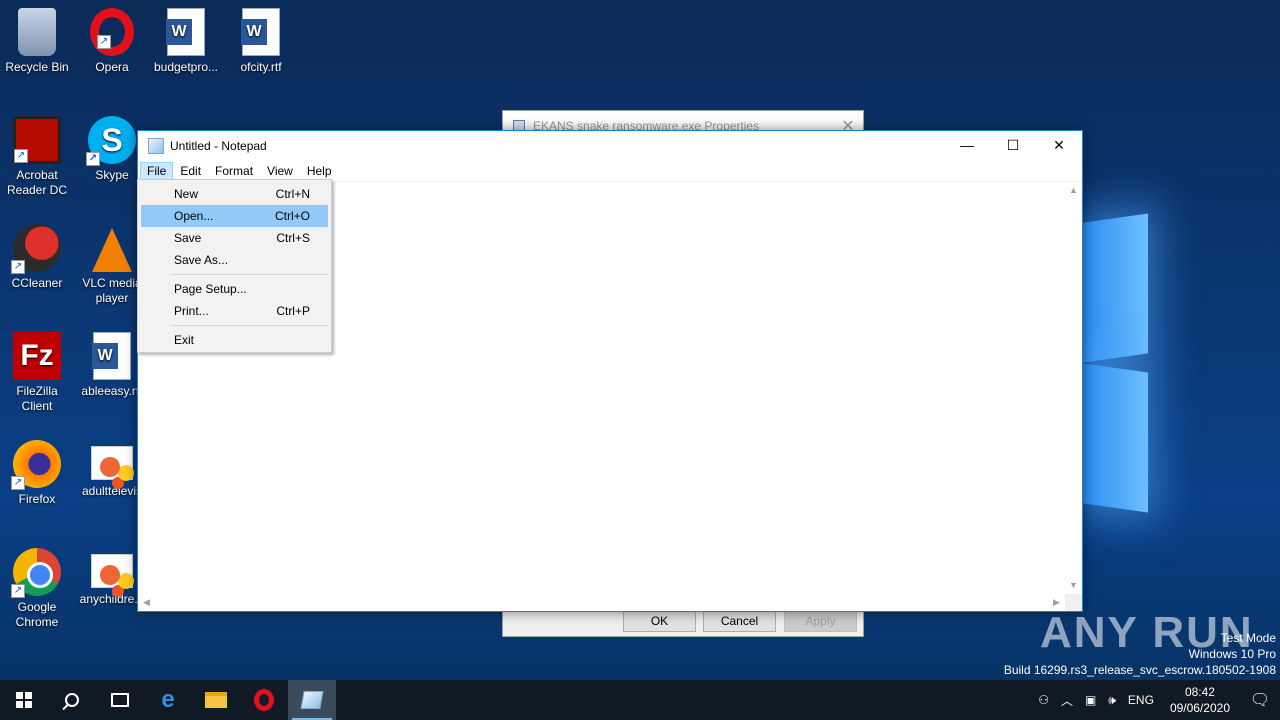 This screenshot has height=720, width=1280. I want to click on language-indicator: ENG, so click(1141, 700).